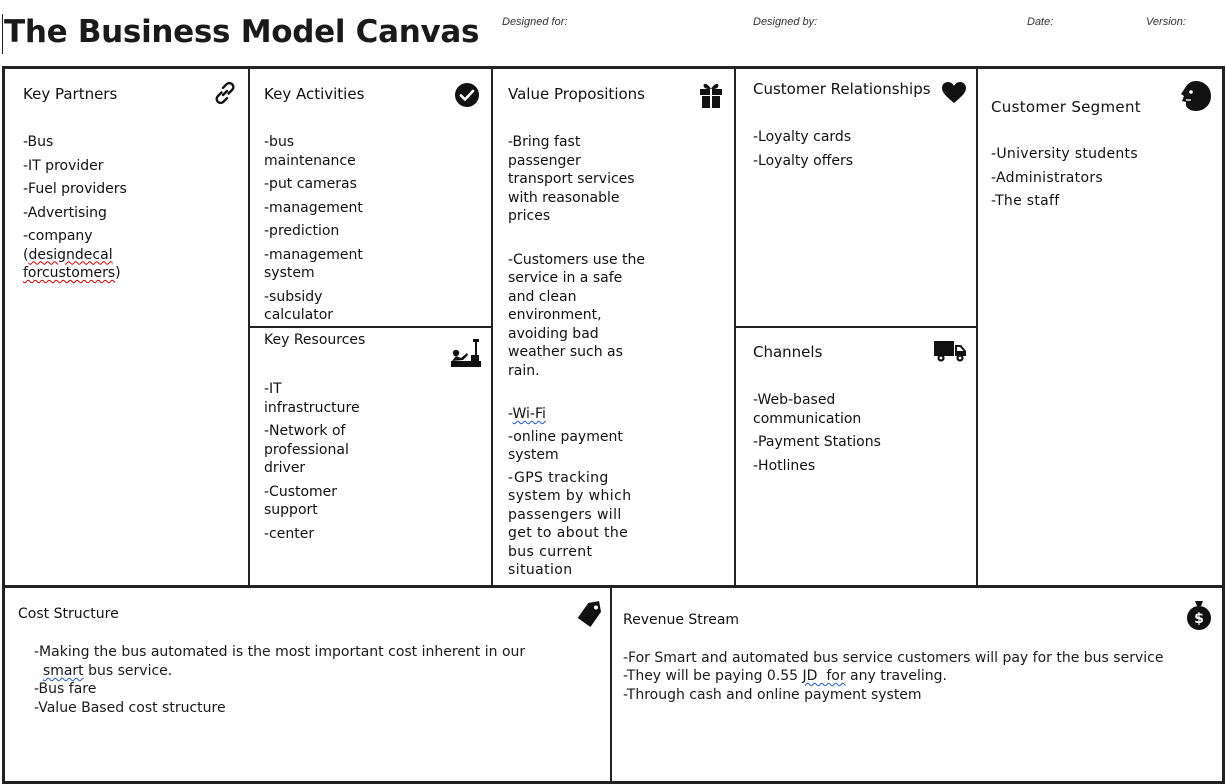 This screenshot has width=1226, height=784. I want to click on factory-icon, so click(466, 353).